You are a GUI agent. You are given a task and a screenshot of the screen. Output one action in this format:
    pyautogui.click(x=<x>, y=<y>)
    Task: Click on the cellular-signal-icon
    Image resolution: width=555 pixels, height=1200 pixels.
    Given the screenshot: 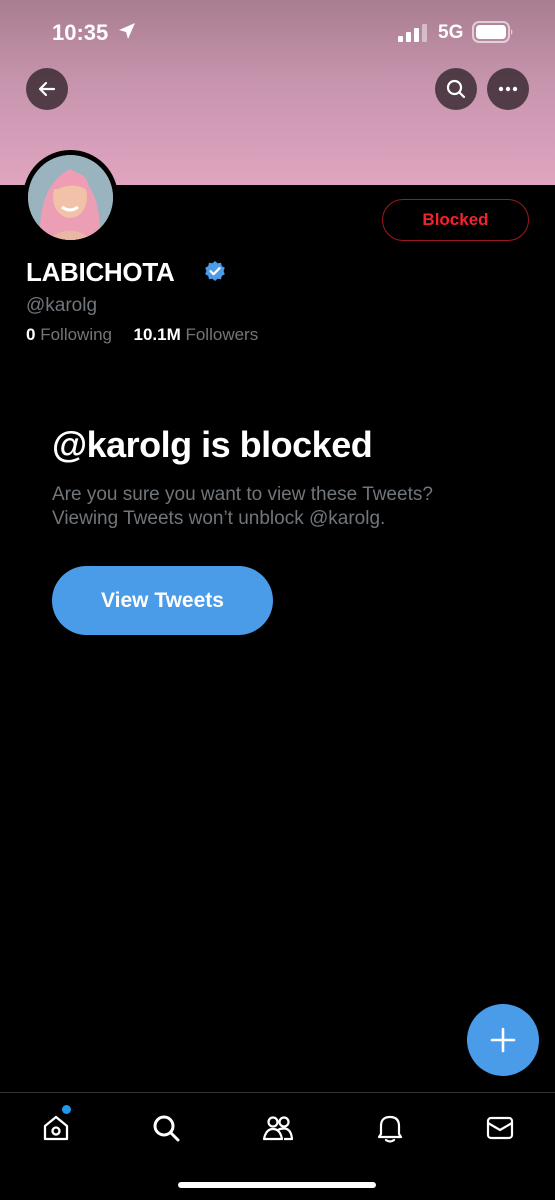 What is the action you would take?
    pyautogui.click(x=413, y=35)
    